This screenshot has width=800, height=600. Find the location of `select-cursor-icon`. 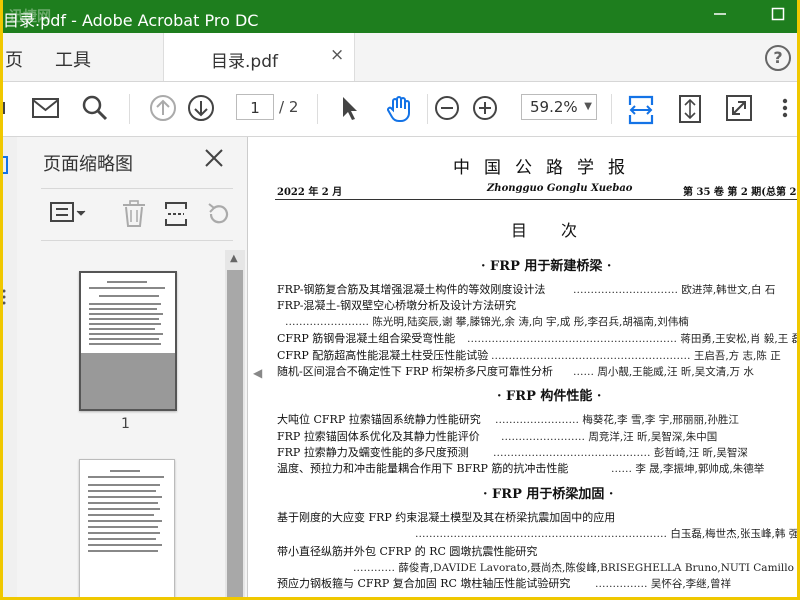

select-cursor-icon is located at coordinates (349, 110).